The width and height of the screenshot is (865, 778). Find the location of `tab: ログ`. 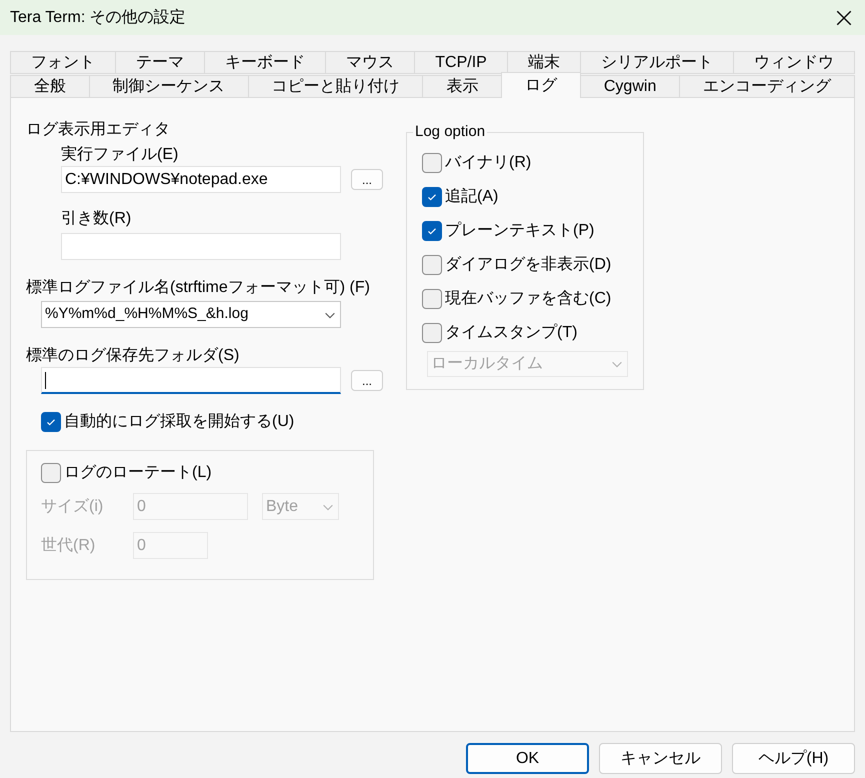

tab: ログ is located at coordinates (541, 85).